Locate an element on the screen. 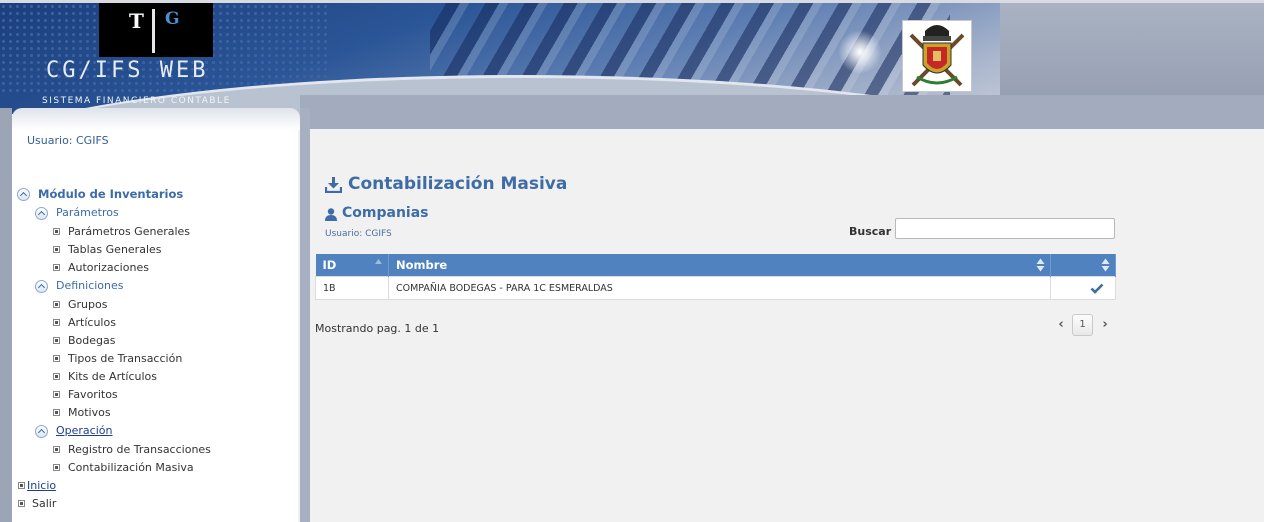  logo-letter-t: T is located at coordinates (136, 21).